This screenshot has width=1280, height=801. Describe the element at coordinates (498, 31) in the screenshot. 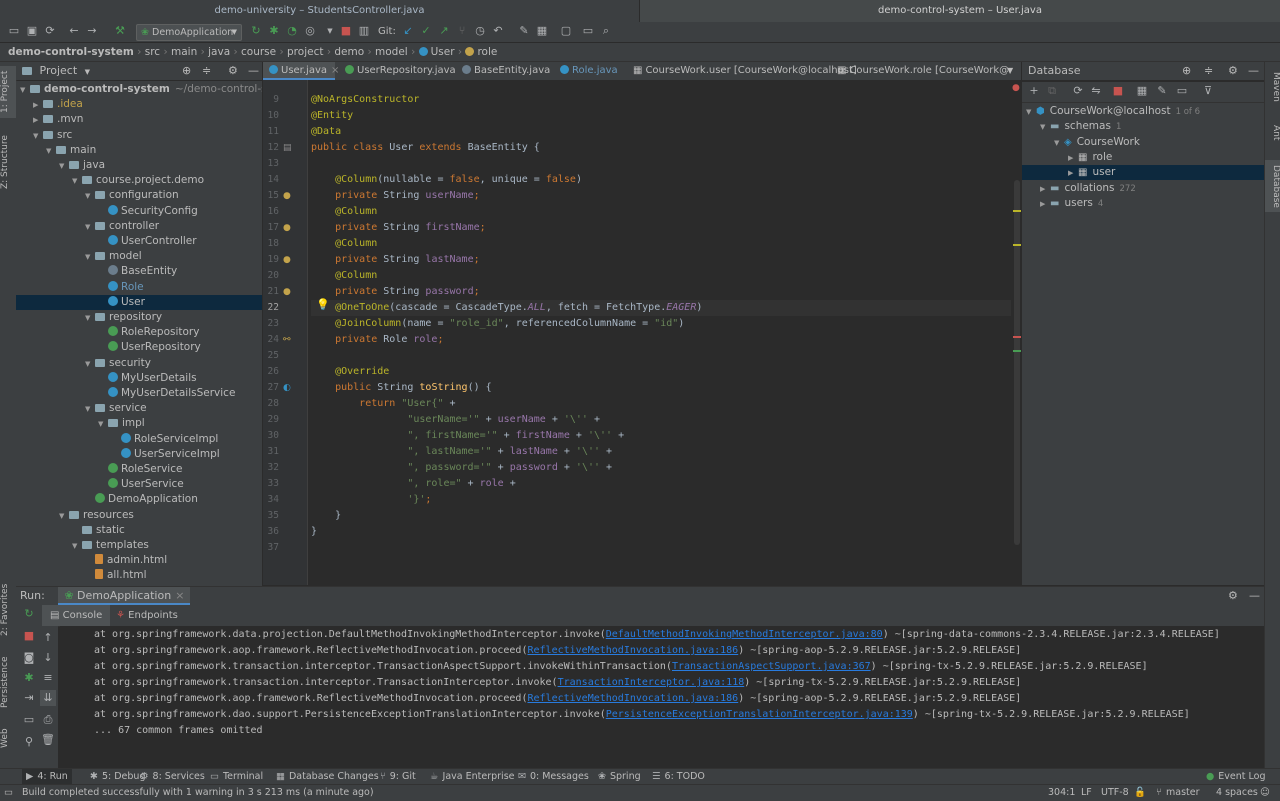

I see `revert-icon: ↶` at that location.